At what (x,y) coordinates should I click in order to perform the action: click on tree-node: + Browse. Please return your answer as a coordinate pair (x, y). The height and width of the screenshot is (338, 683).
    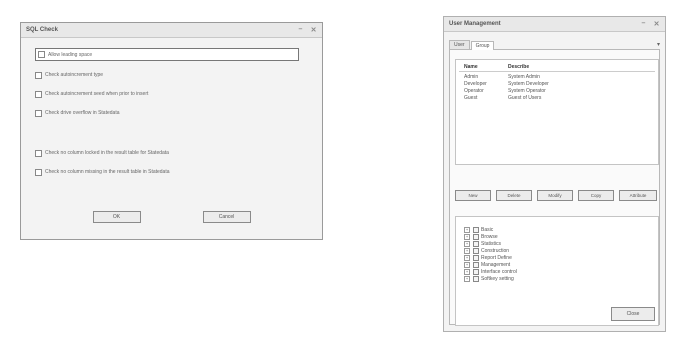
    Looking at the image, I should click on (561, 236).